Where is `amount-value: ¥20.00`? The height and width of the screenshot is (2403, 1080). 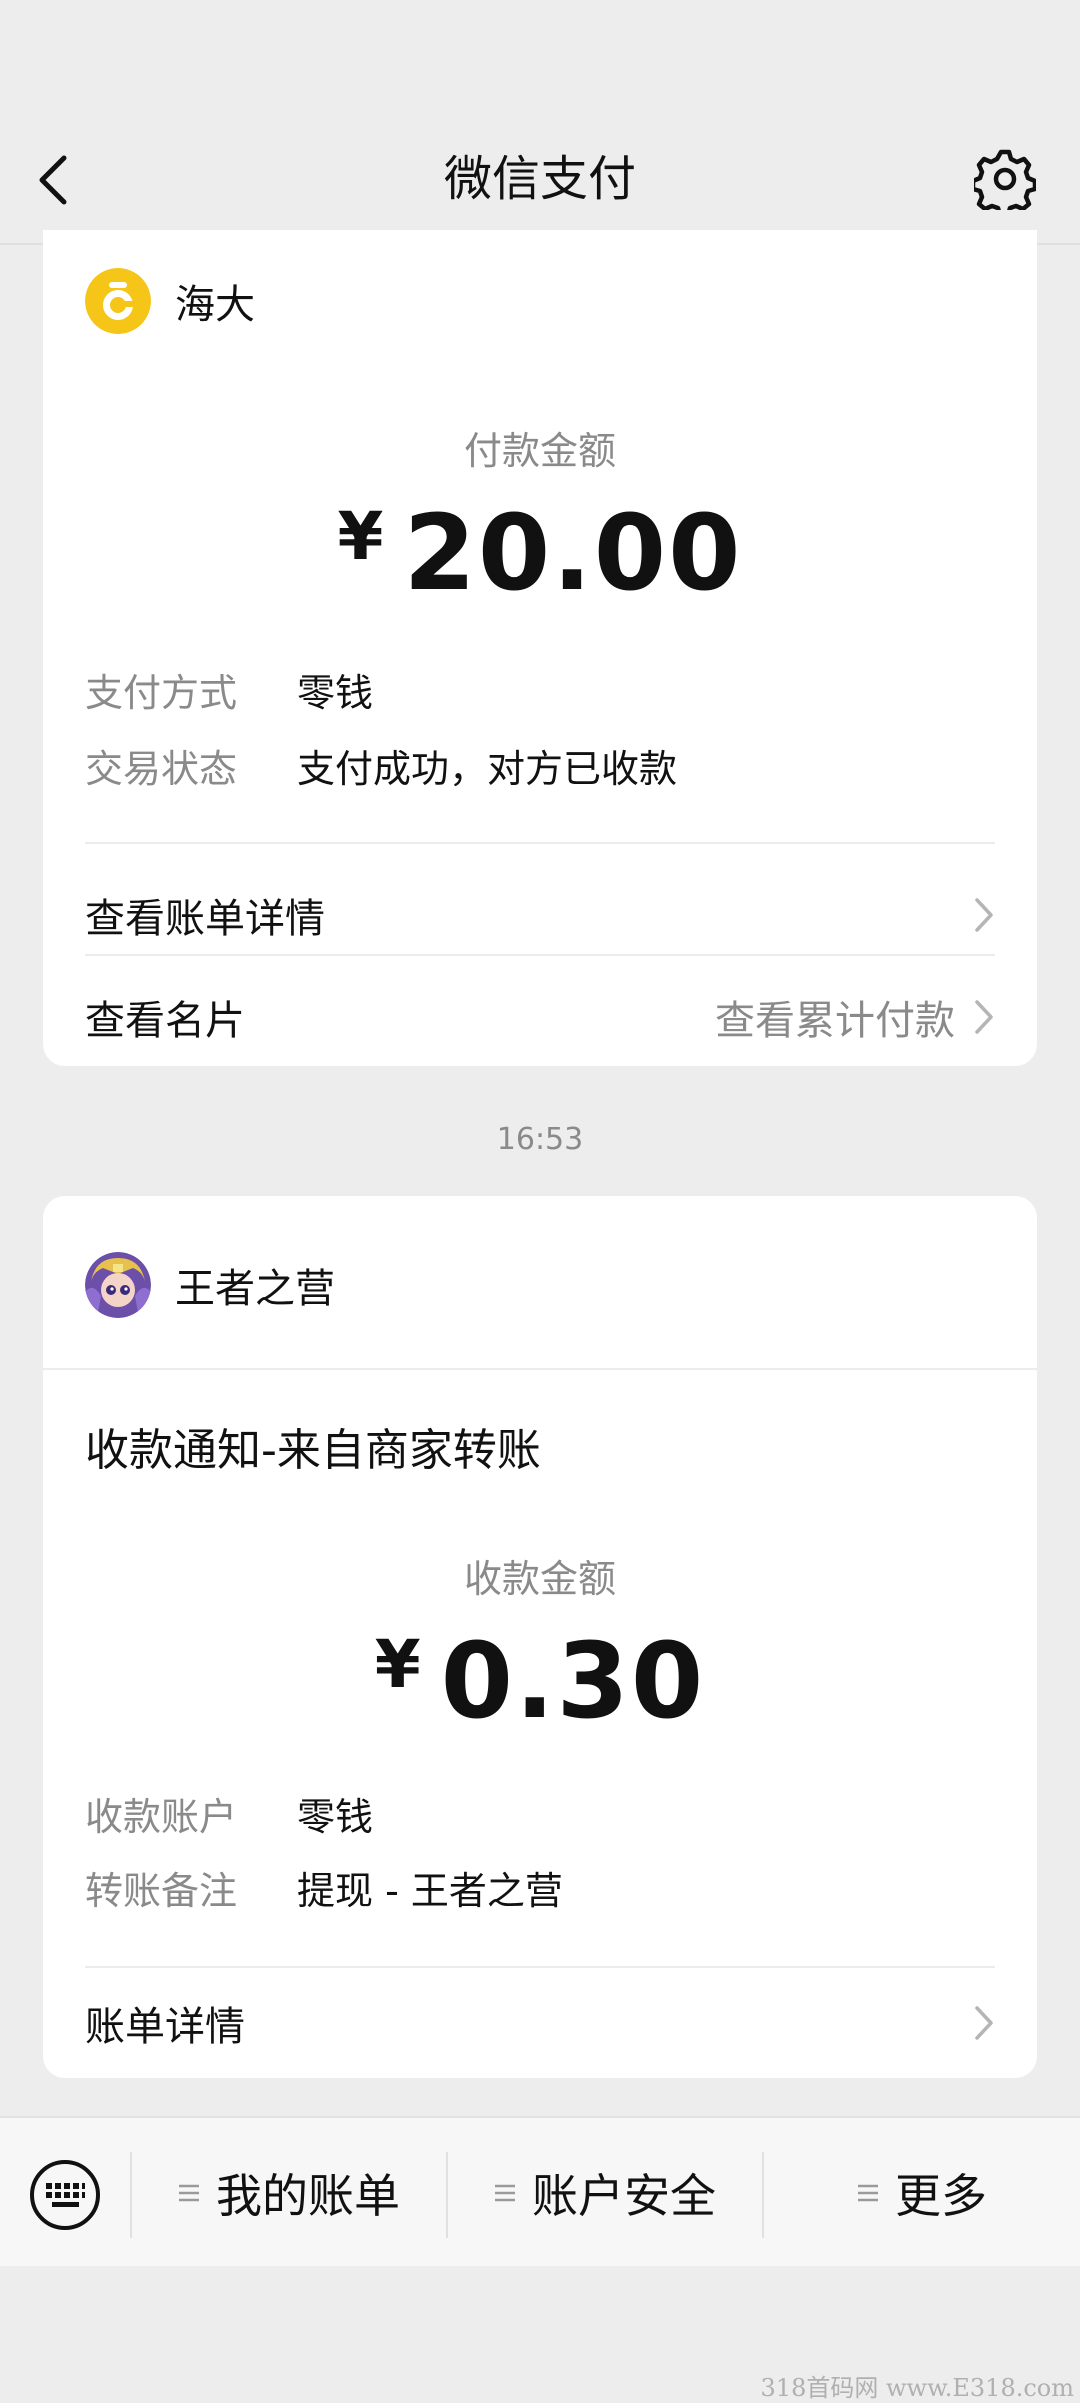 amount-value: ¥20.00 is located at coordinates (540, 553).